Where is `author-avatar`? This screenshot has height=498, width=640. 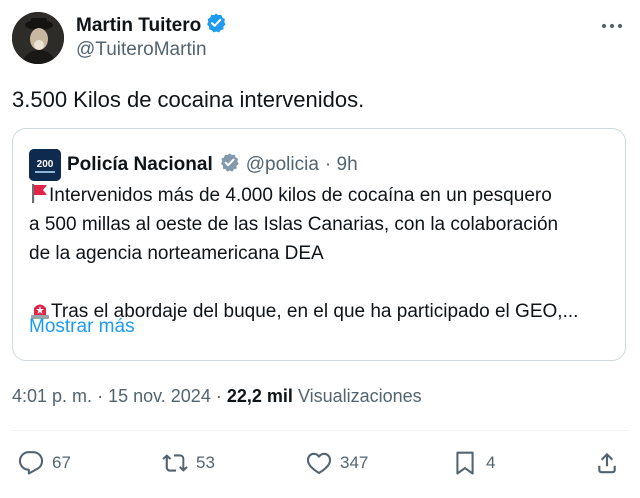 author-avatar is located at coordinates (38, 38).